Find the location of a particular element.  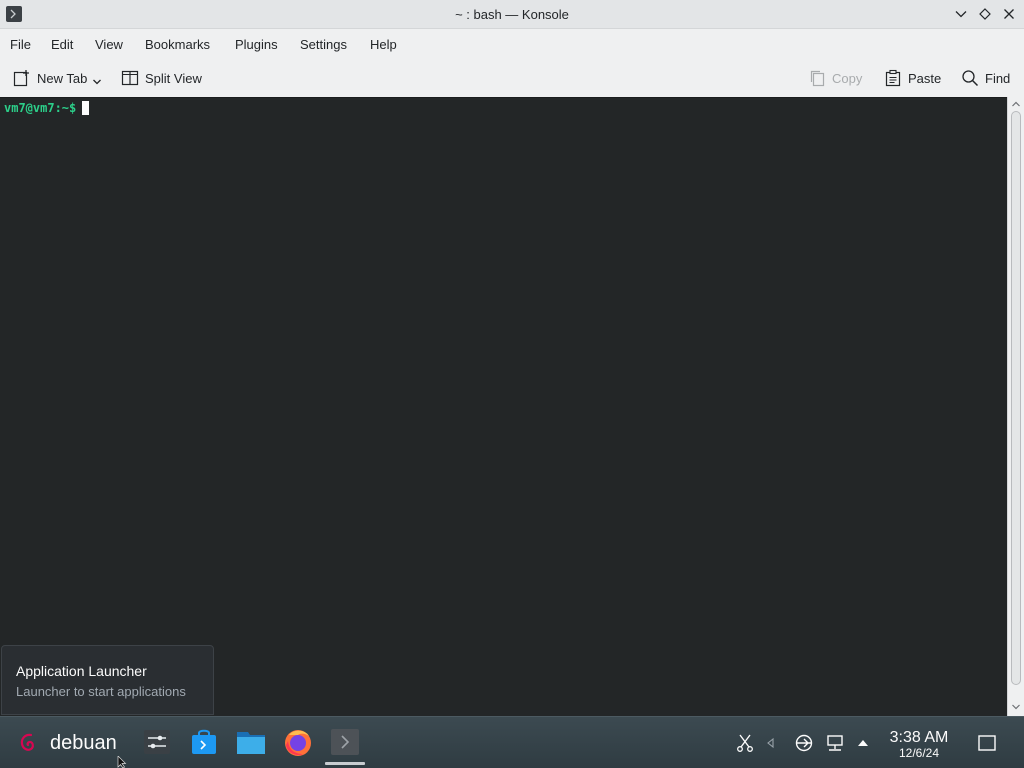

new-tab-icon is located at coordinates (21, 78).